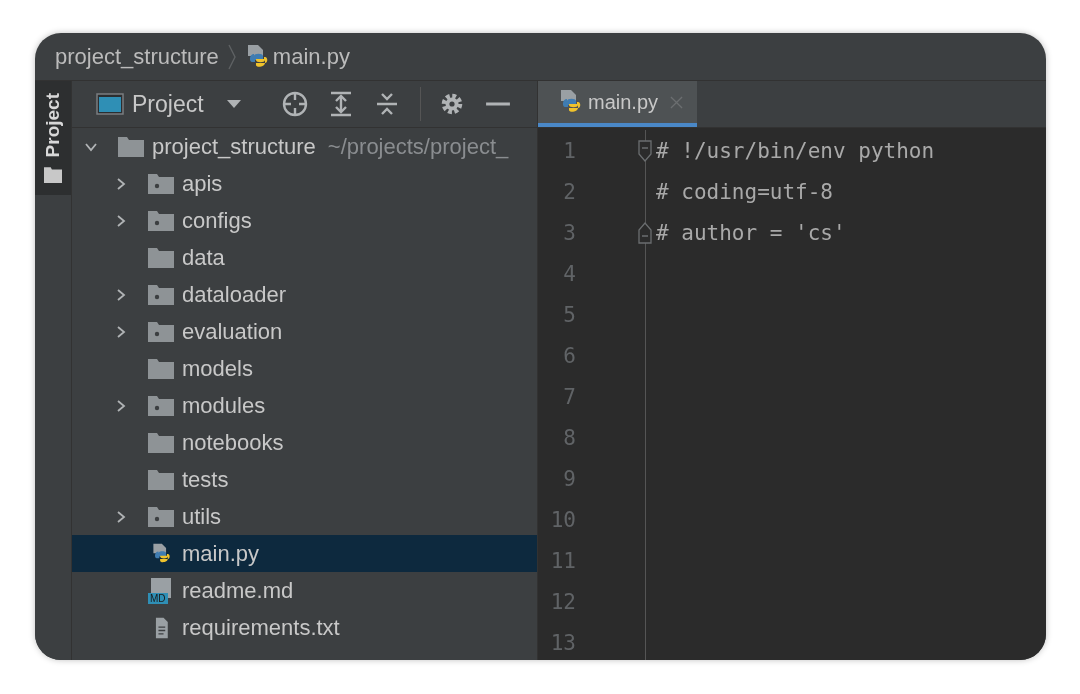  What do you see at coordinates (304, 368) in the screenshot?
I see `tree-item: models` at bounding box center [304, 368].